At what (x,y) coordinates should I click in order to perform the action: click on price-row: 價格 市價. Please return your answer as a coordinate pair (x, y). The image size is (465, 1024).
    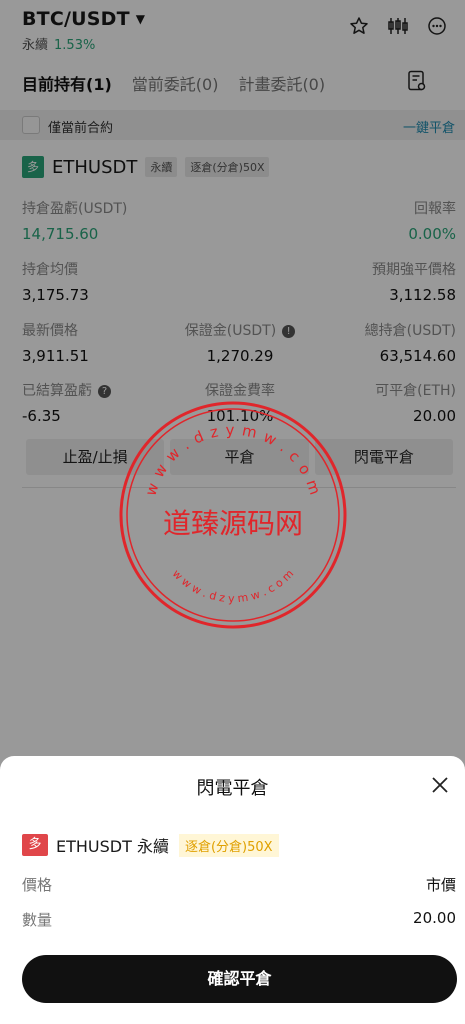
    Looking at the image, I should click on (239, 884).